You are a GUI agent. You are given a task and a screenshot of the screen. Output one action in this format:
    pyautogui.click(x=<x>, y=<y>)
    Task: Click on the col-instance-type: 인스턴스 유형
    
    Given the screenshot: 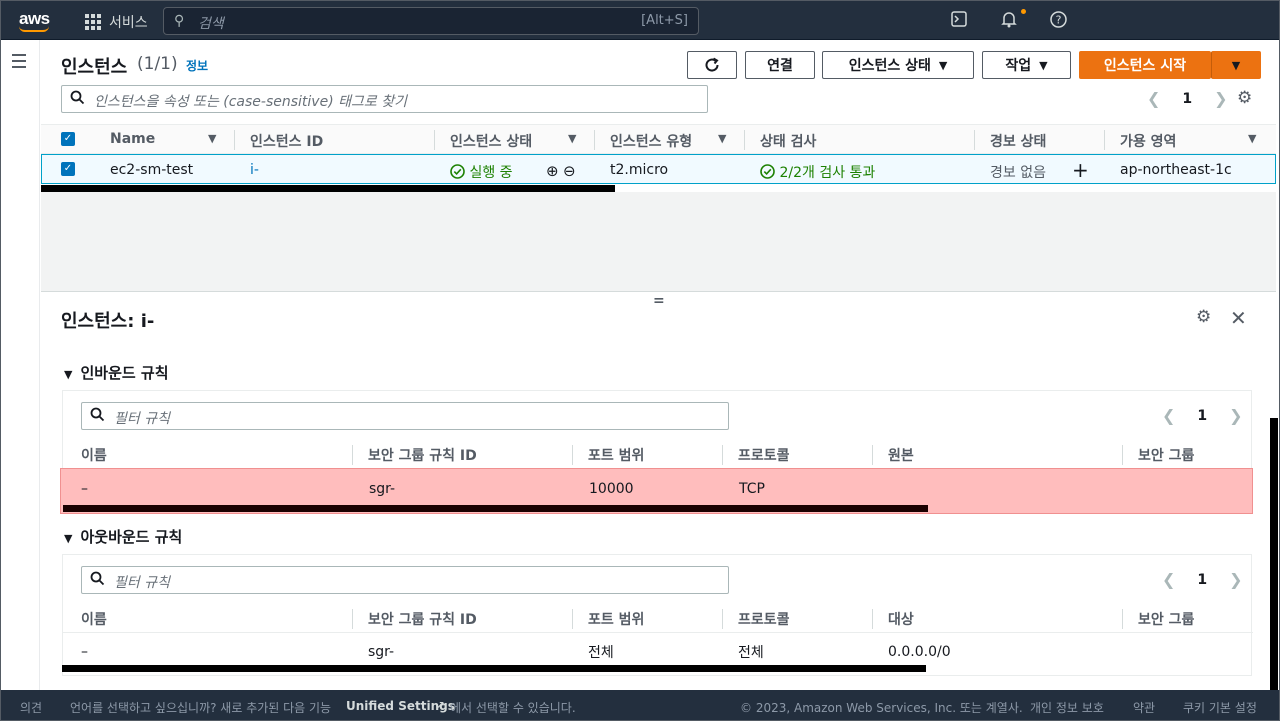 What is the action you would take?
    pyautogui.click(x=651, y=141)
    